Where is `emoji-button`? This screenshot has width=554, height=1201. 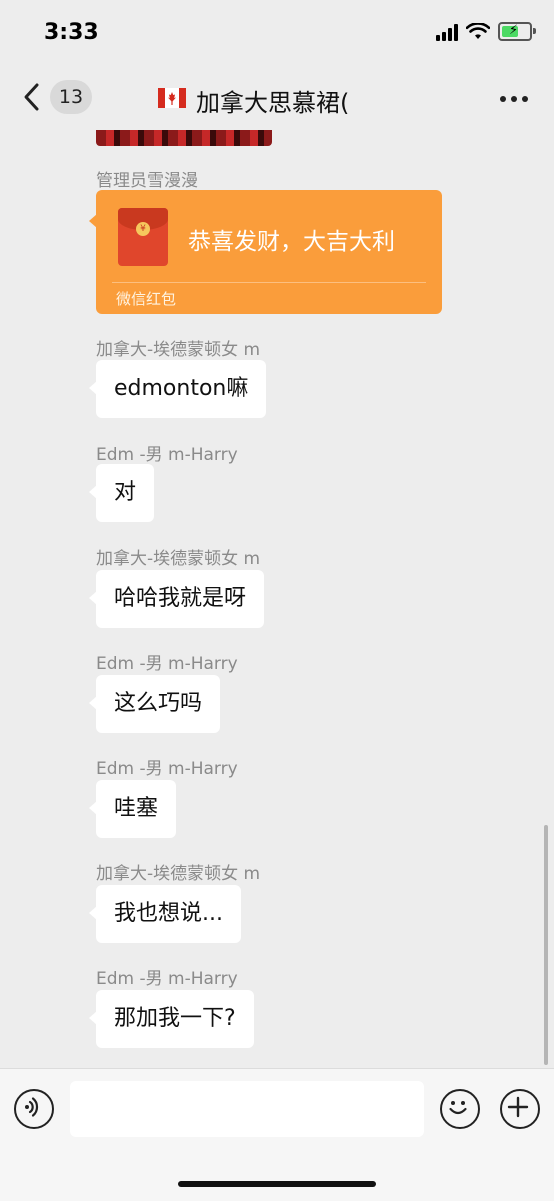 emoji-button is located at coordinates (460, 1109).